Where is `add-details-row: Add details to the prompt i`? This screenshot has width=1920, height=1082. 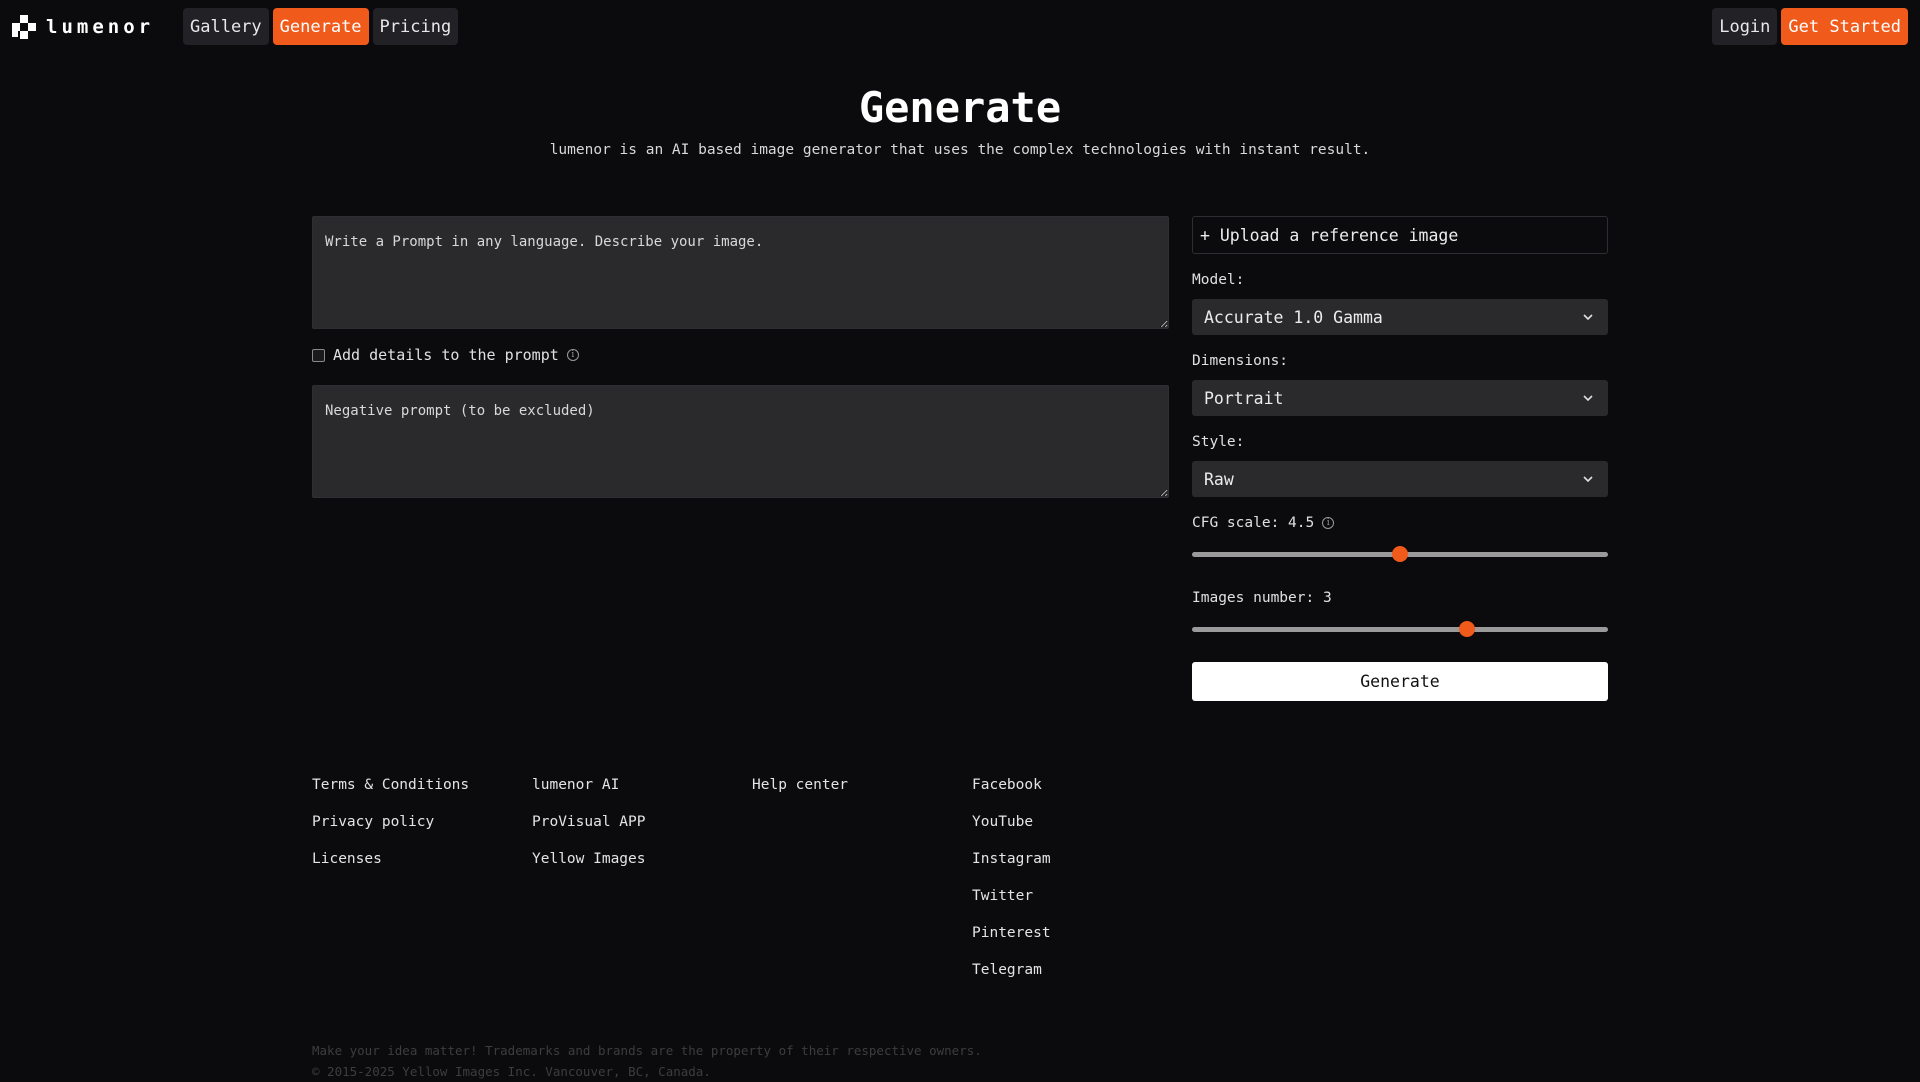
add-details-row: Add details to the prompt i is located at coordinates (445, 355).